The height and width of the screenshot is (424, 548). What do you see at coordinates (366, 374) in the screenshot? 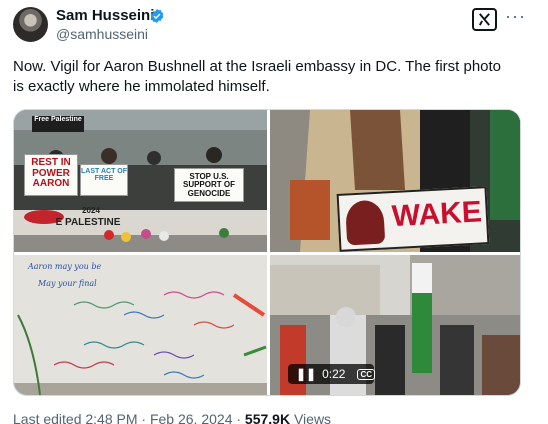
I see `captions-icon: CC` at bounding box center [366, 374].